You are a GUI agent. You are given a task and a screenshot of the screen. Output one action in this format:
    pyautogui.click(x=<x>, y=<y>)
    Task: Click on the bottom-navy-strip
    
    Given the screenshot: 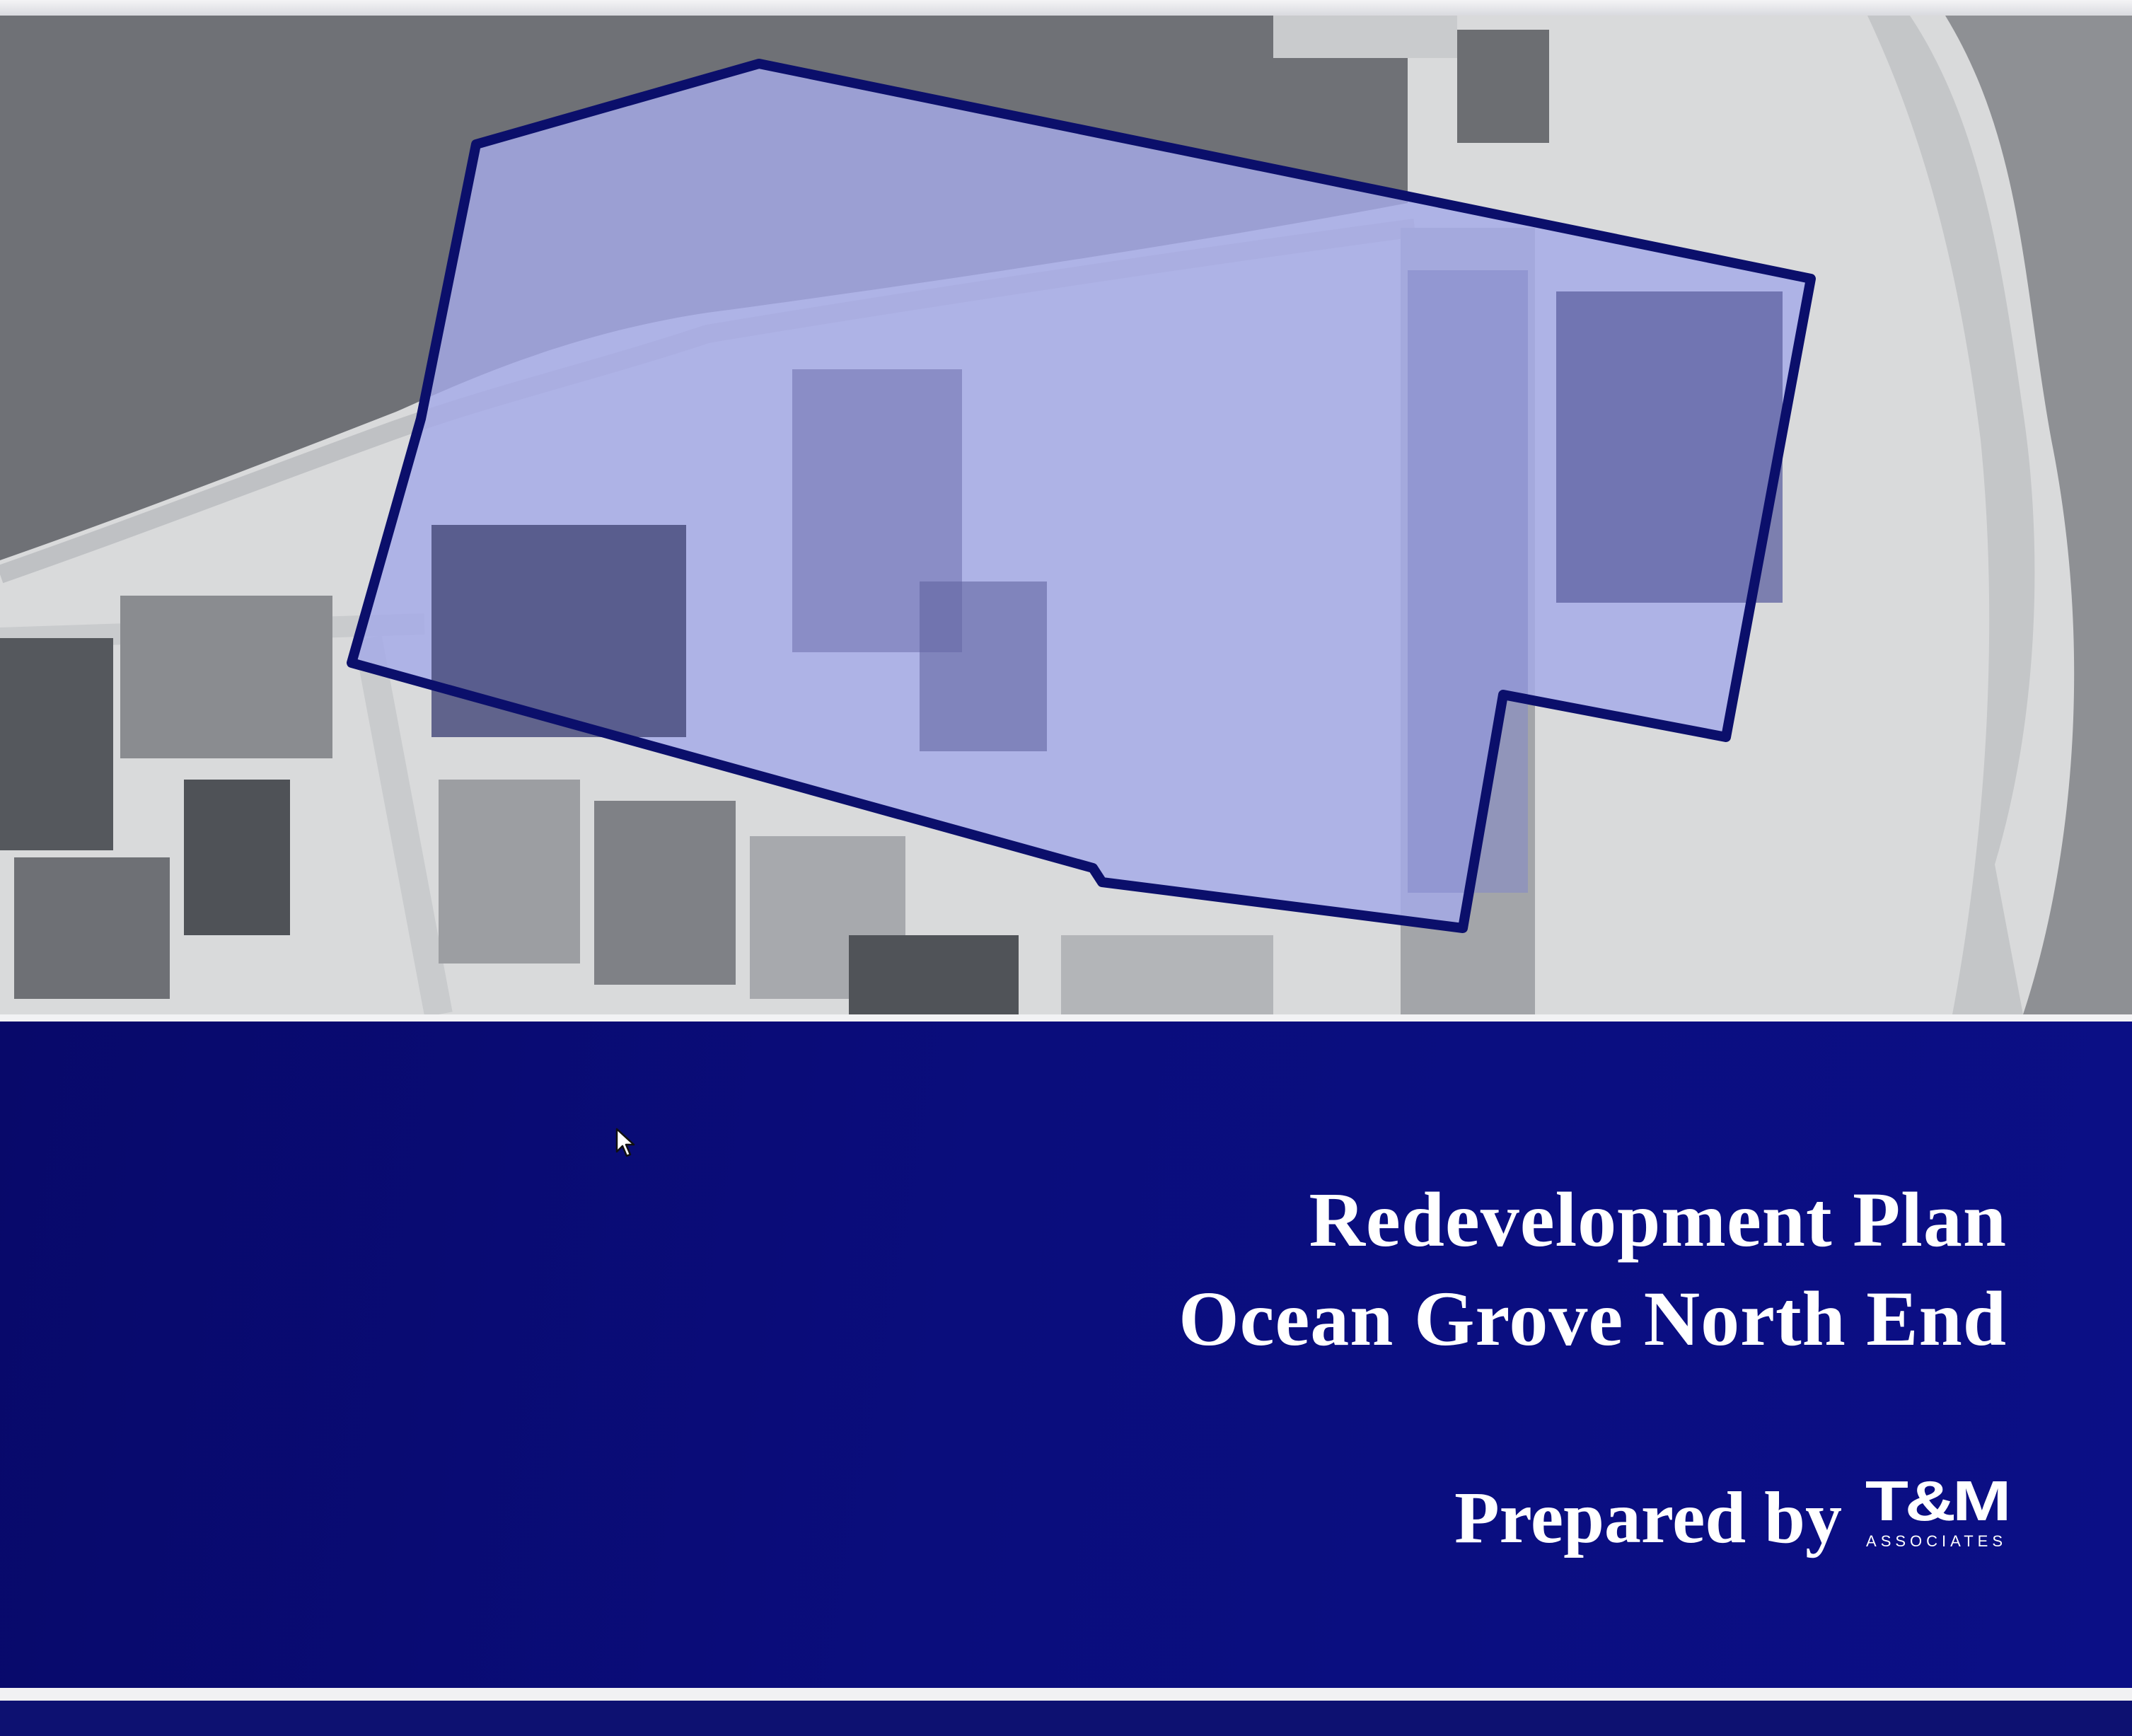 What is the action you would take?
    pyautogui.click(x=1066, y=1719)
    